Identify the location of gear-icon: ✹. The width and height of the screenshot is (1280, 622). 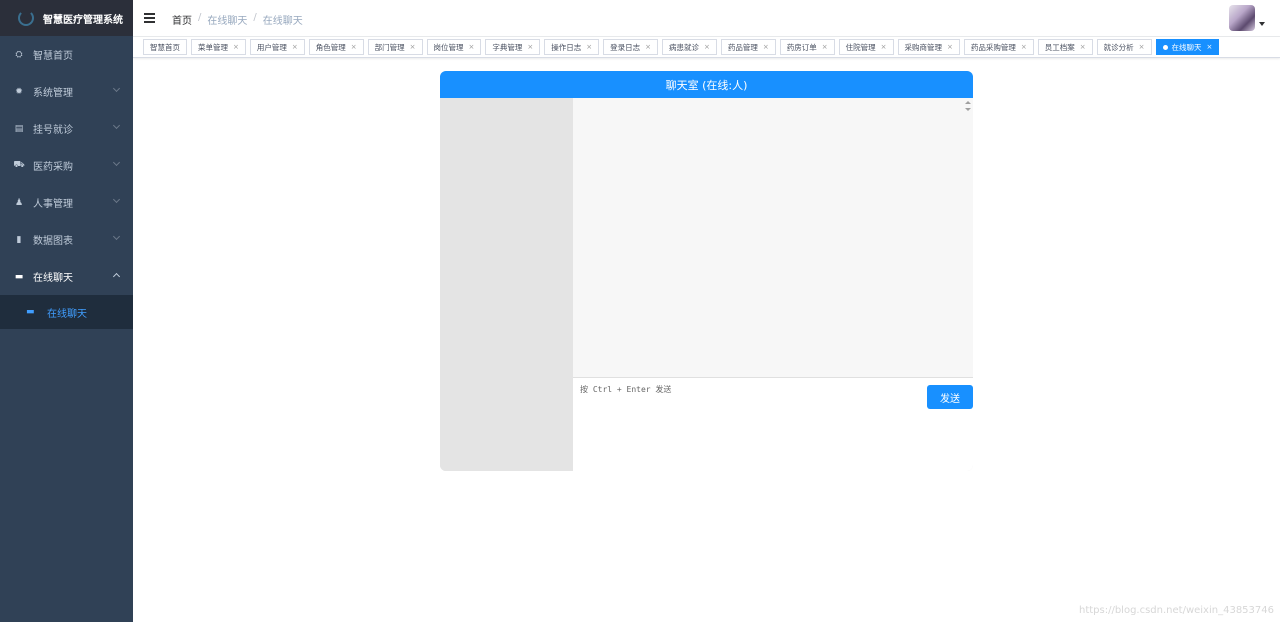
(19, 91).